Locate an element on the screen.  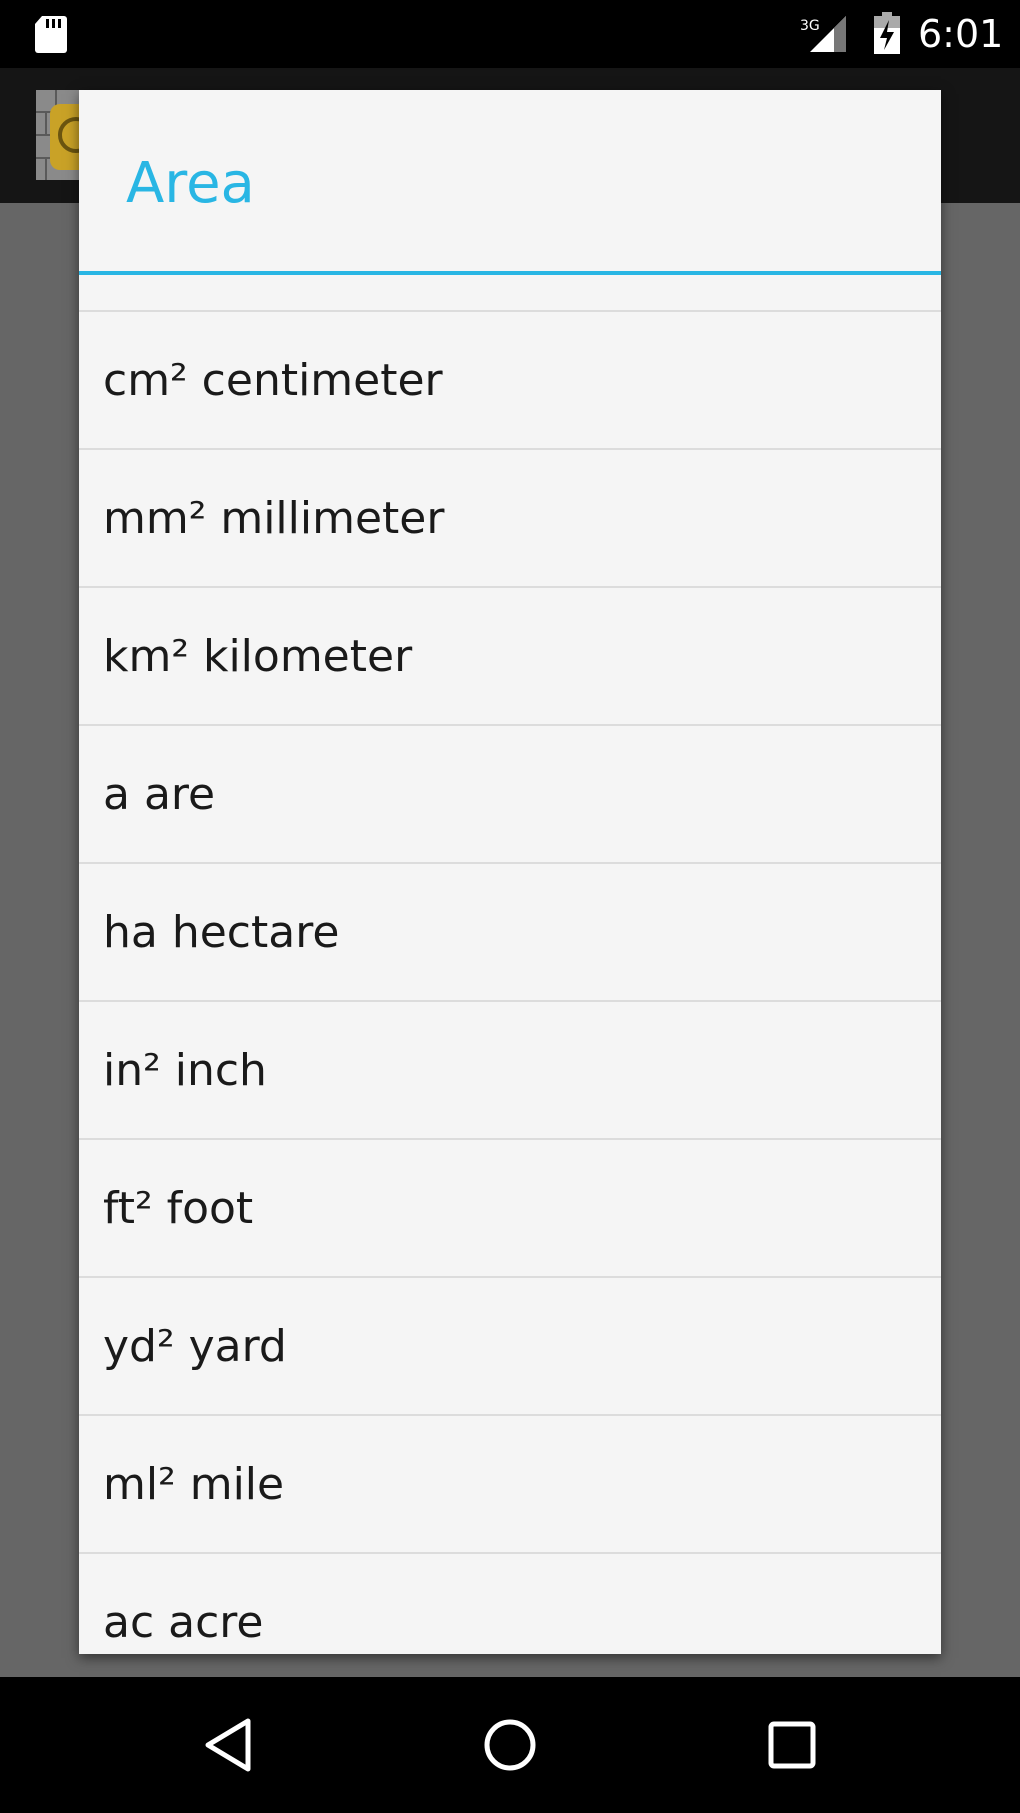
home-button is located at coordinates (510, 1745).